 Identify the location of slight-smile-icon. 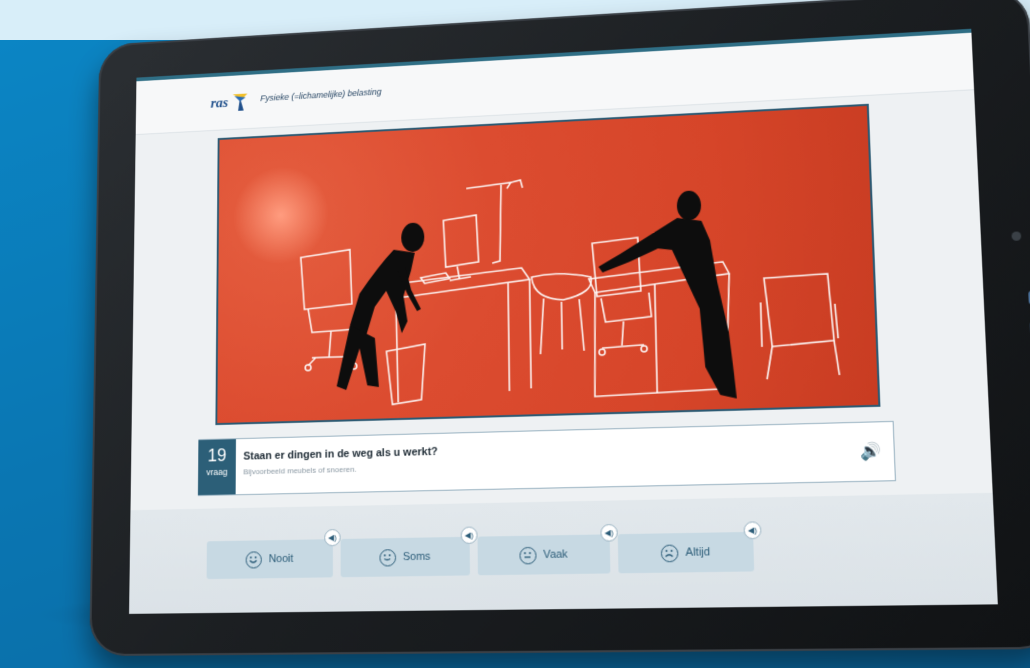
(388, 557).